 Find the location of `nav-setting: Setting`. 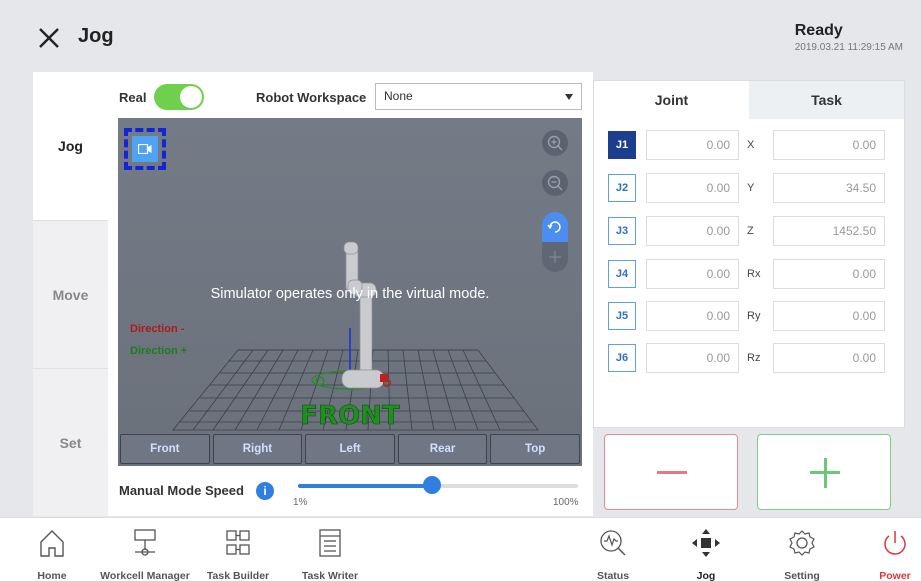

nav-setting: Setting is located at coordinates (802, 549).